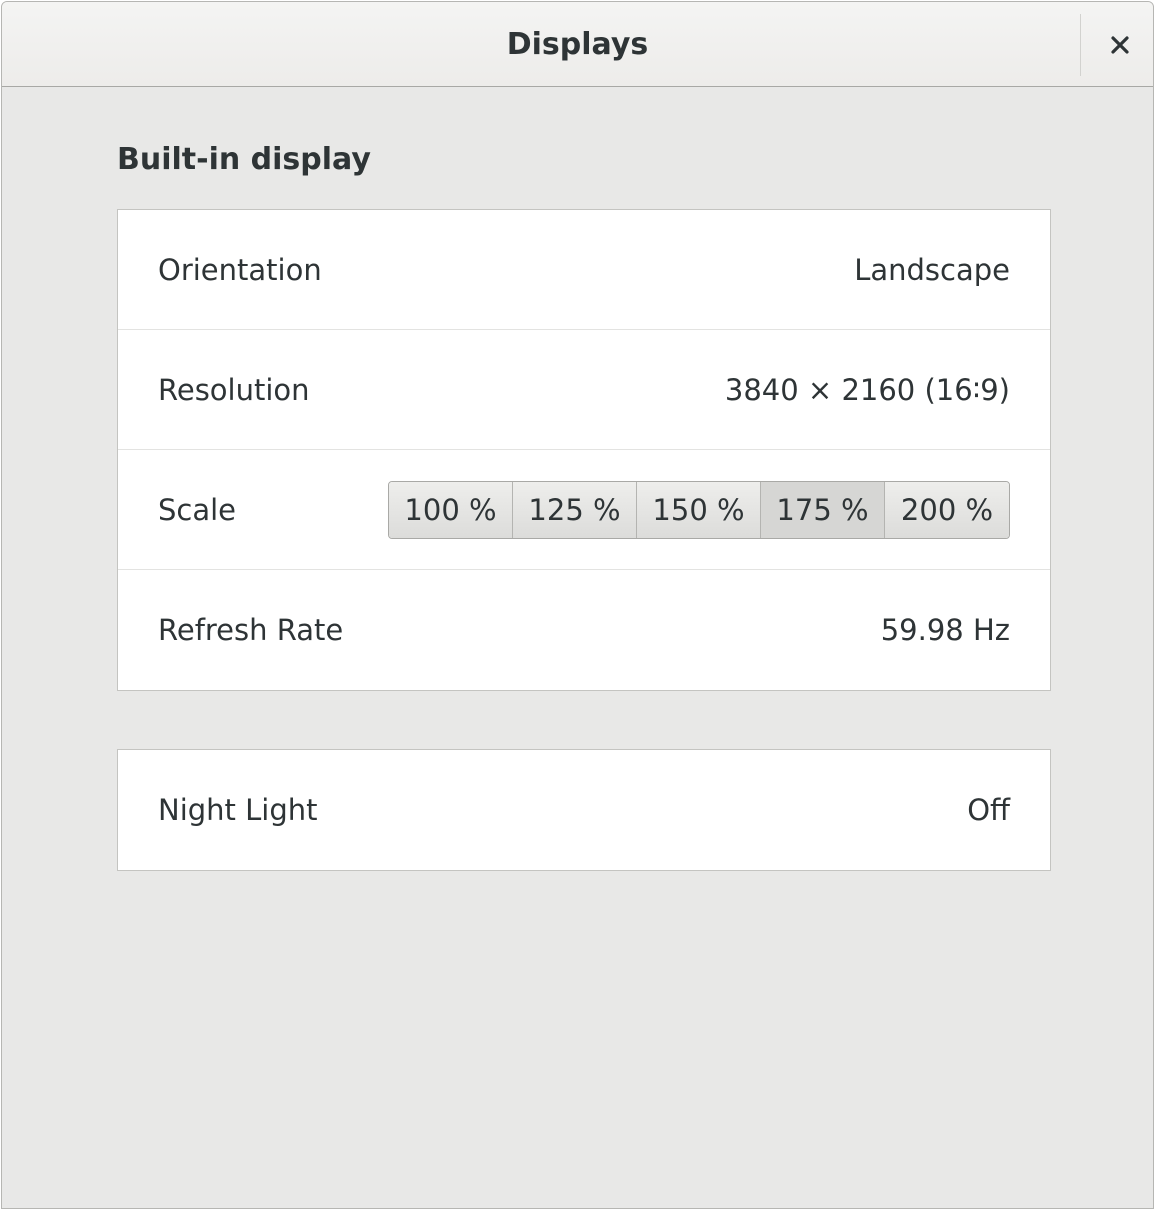 This screenshot has width=1157, height=1212. I want to click on orientation-row: Orientation Landscape, so click(584, 270).